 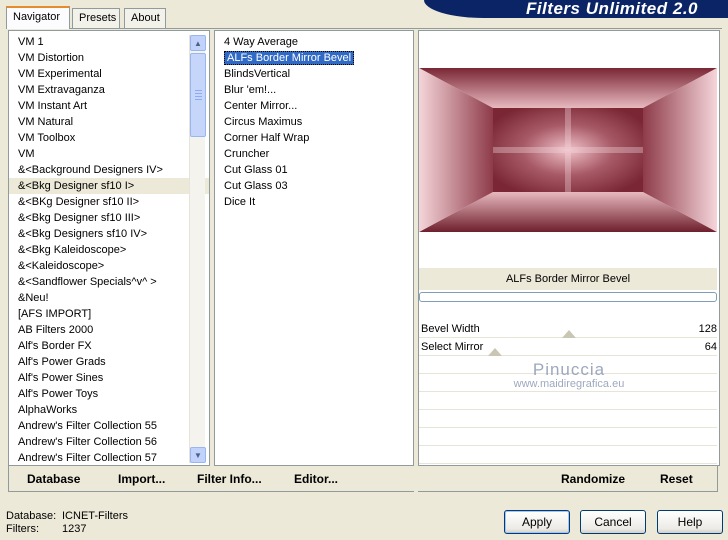 I want to click on help-button: Help, so click(x=690, y=522).